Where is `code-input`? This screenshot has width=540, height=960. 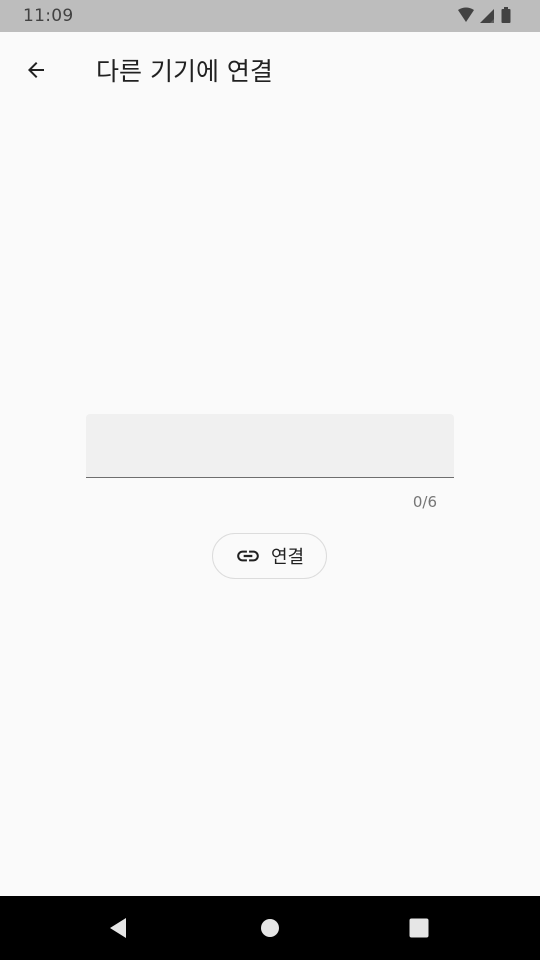
code-input is located at coordinates (270, 445).